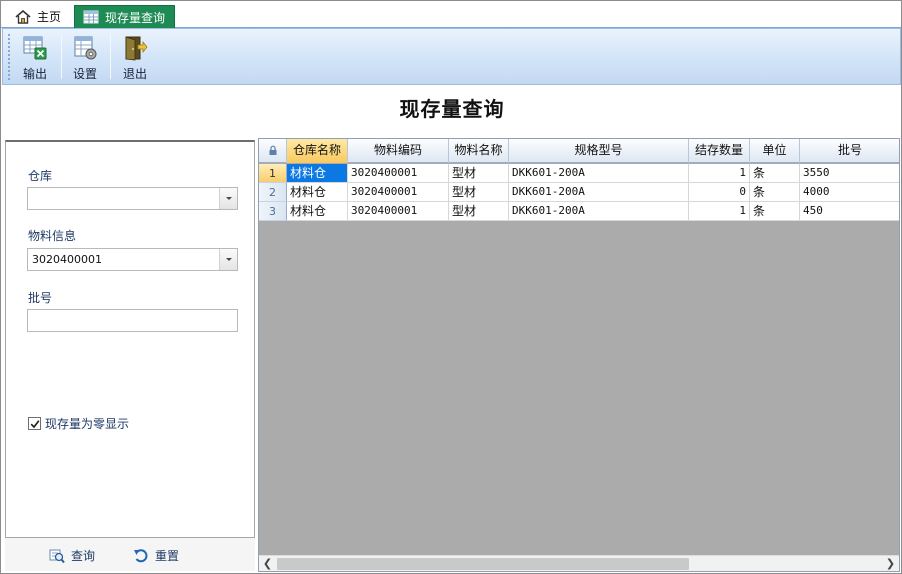 The height and width of the screenshot is (574, 902). I want to click on column-header: 物料名称, so click(479, 151).